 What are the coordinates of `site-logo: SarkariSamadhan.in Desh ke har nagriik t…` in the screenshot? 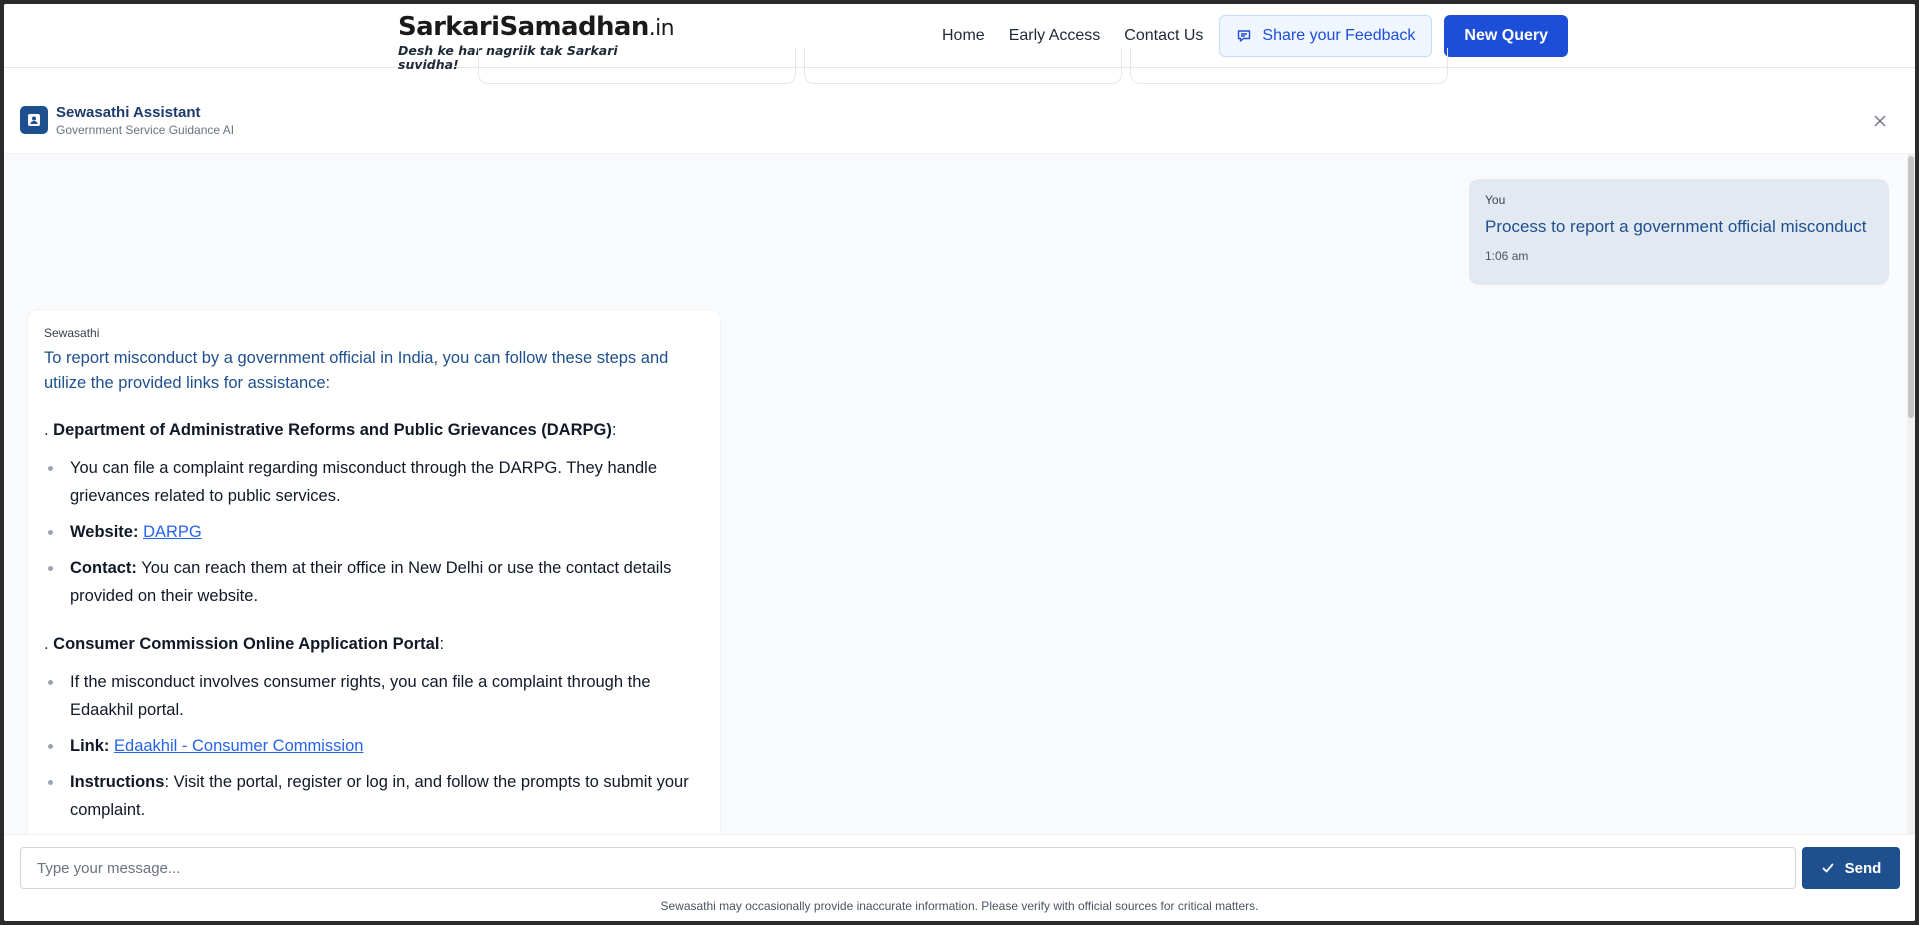 It's located at (536, 42).